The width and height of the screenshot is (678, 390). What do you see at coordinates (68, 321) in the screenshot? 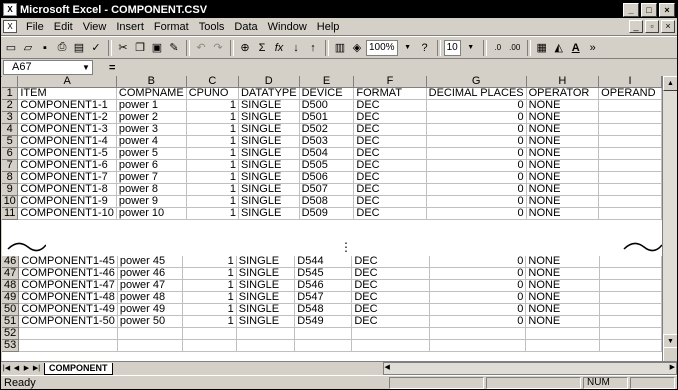
I see `cell: COMPONENT1-50` at bounding box center [68, 321].